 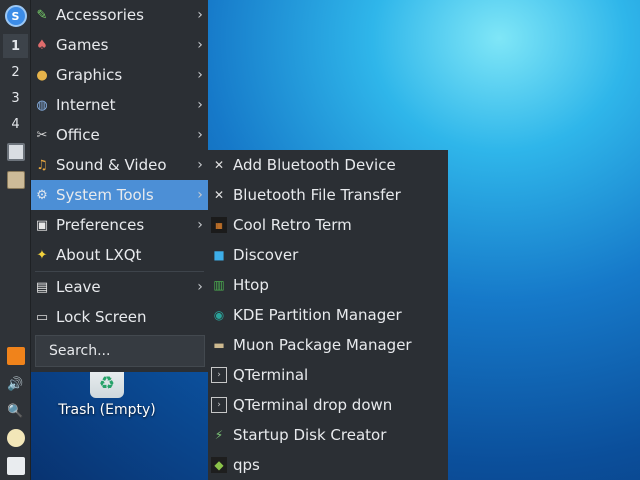 I want to click on submenu-item-label: QTerminal drop down, so click(x=313, y=405).